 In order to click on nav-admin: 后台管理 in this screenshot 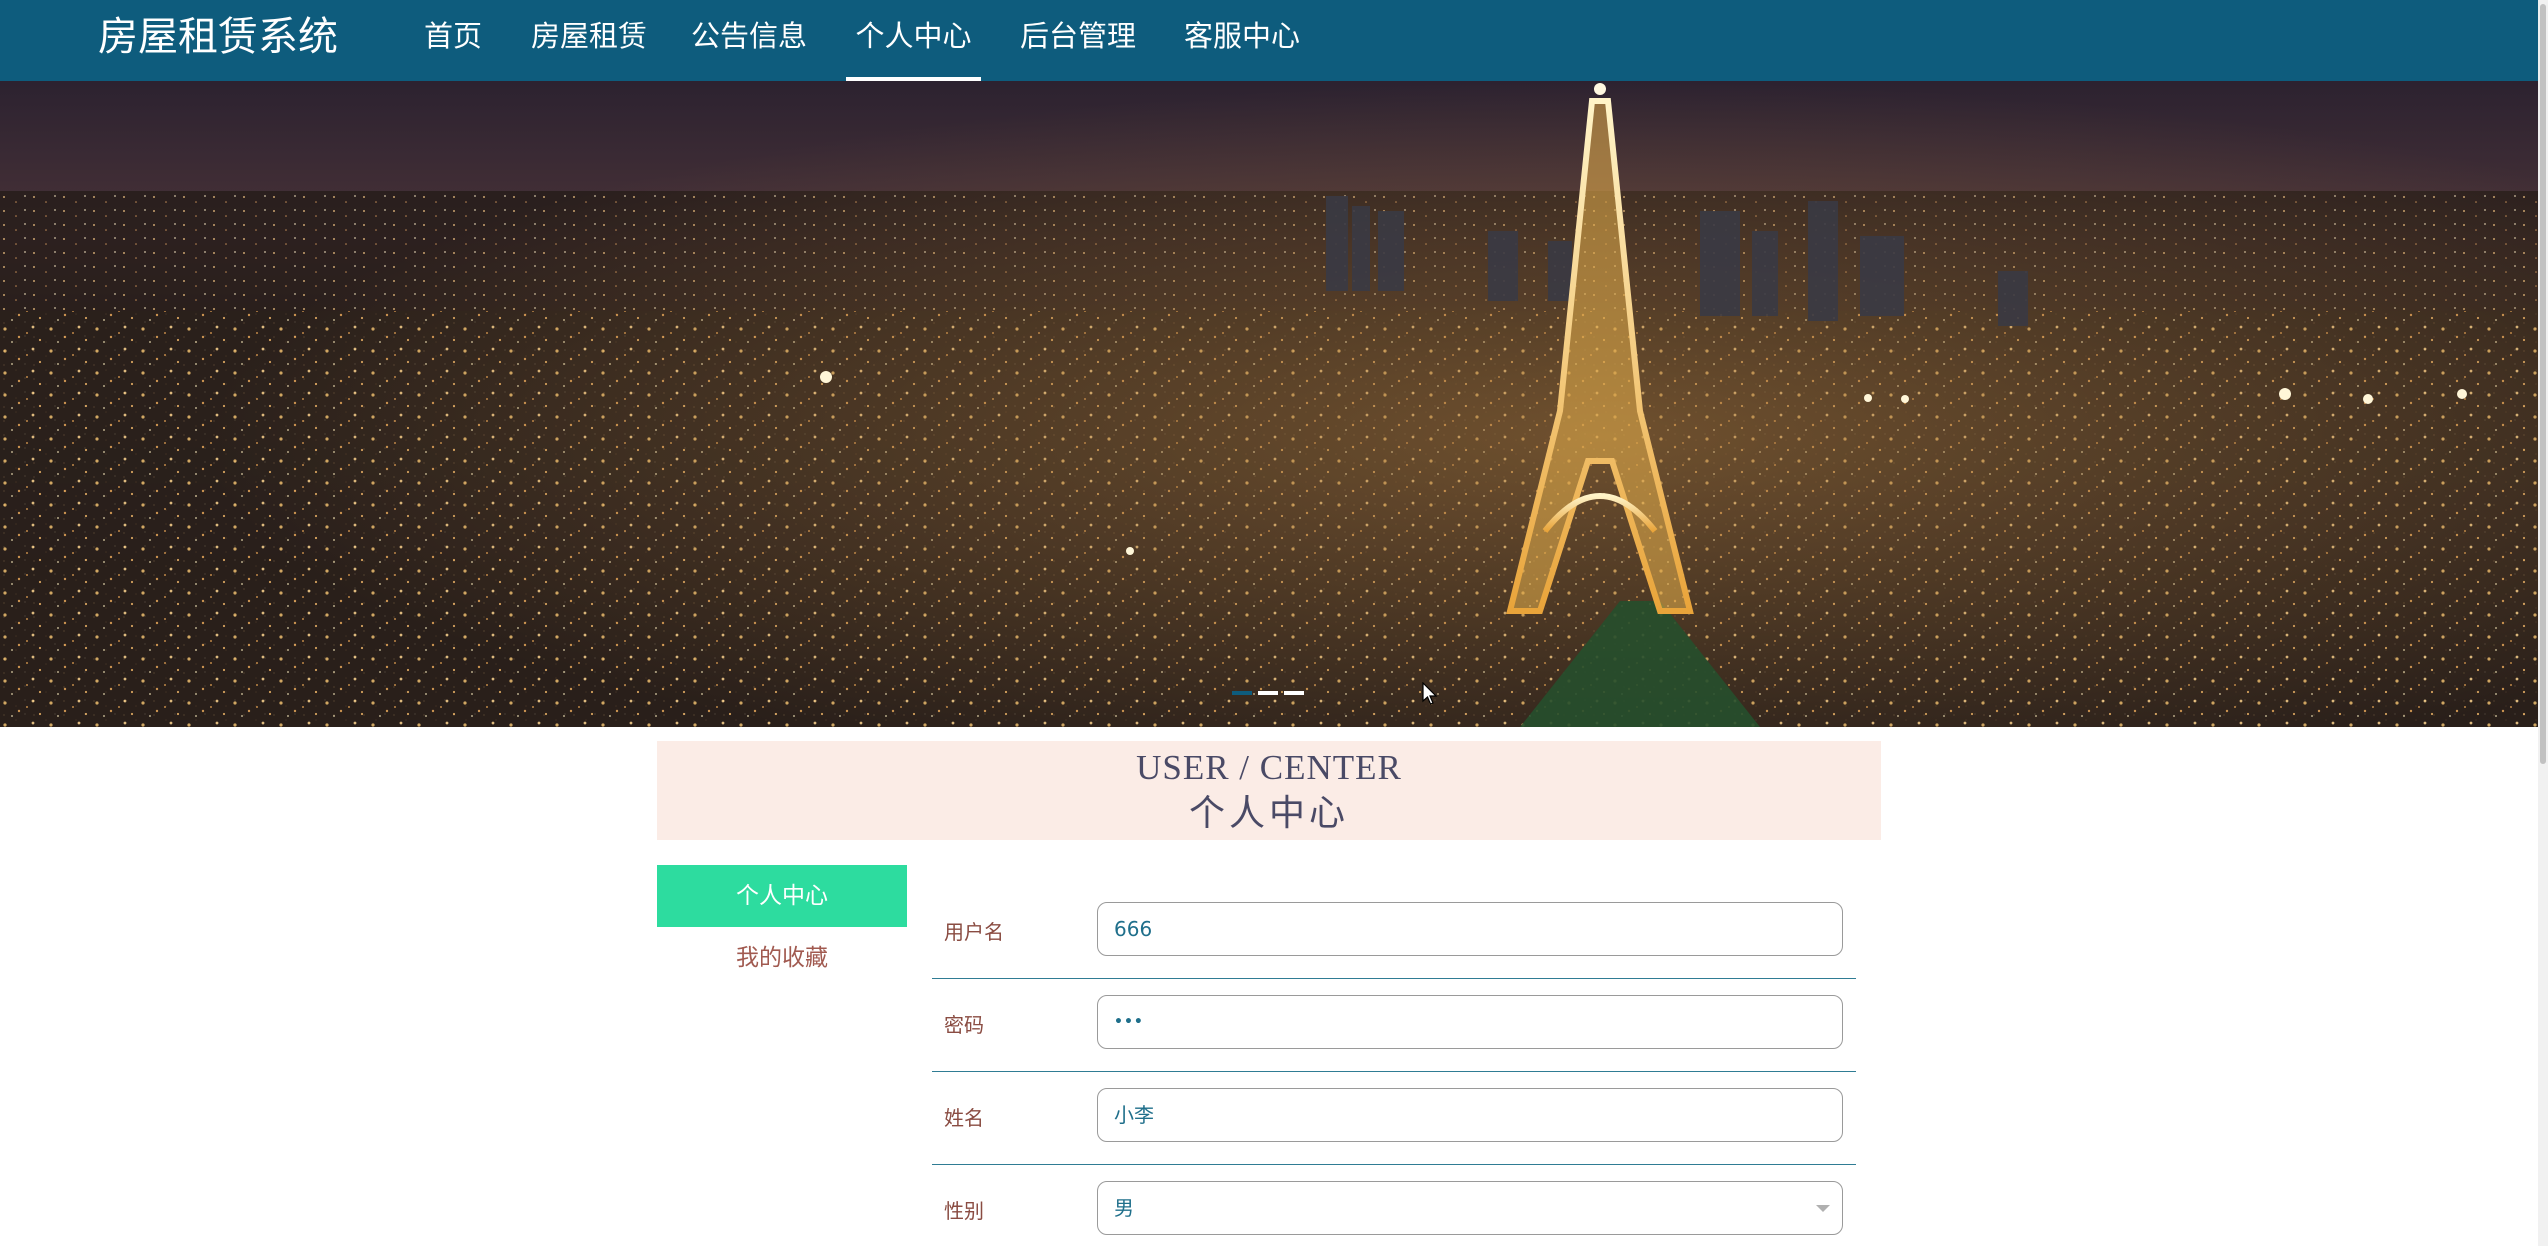, I will do `click(1078, 40)`.